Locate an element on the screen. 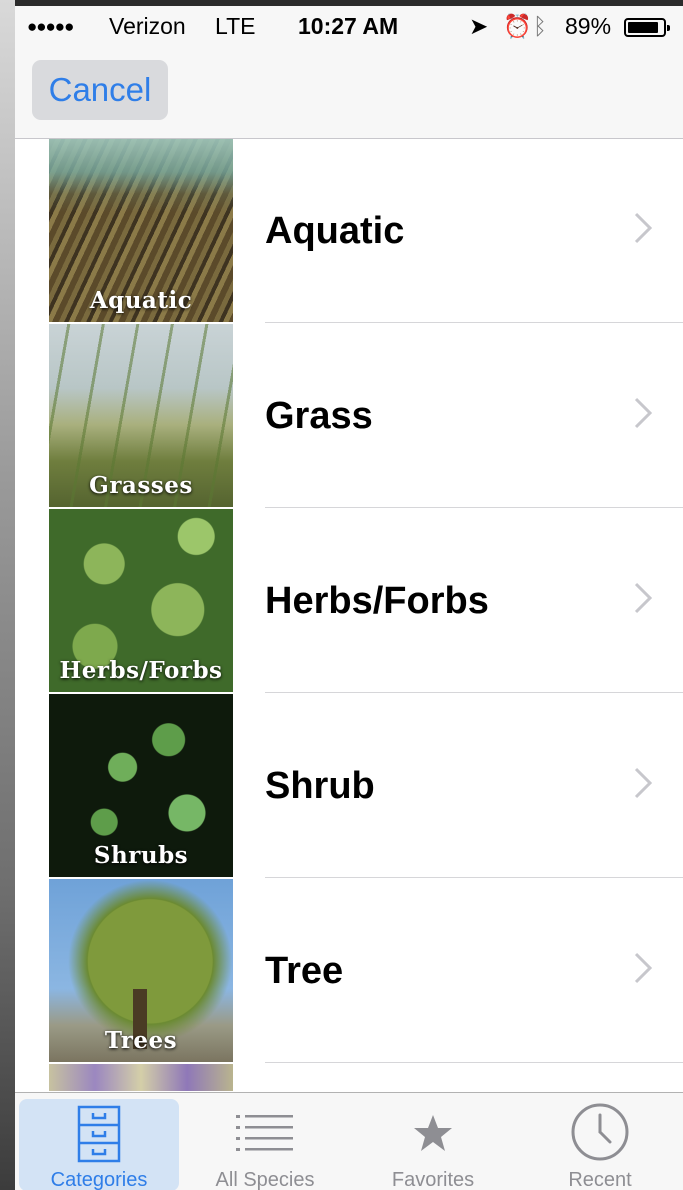 This screenshot has height=1190, width=683. tab-all-species: All Species is located at coordinates (265, 1144).